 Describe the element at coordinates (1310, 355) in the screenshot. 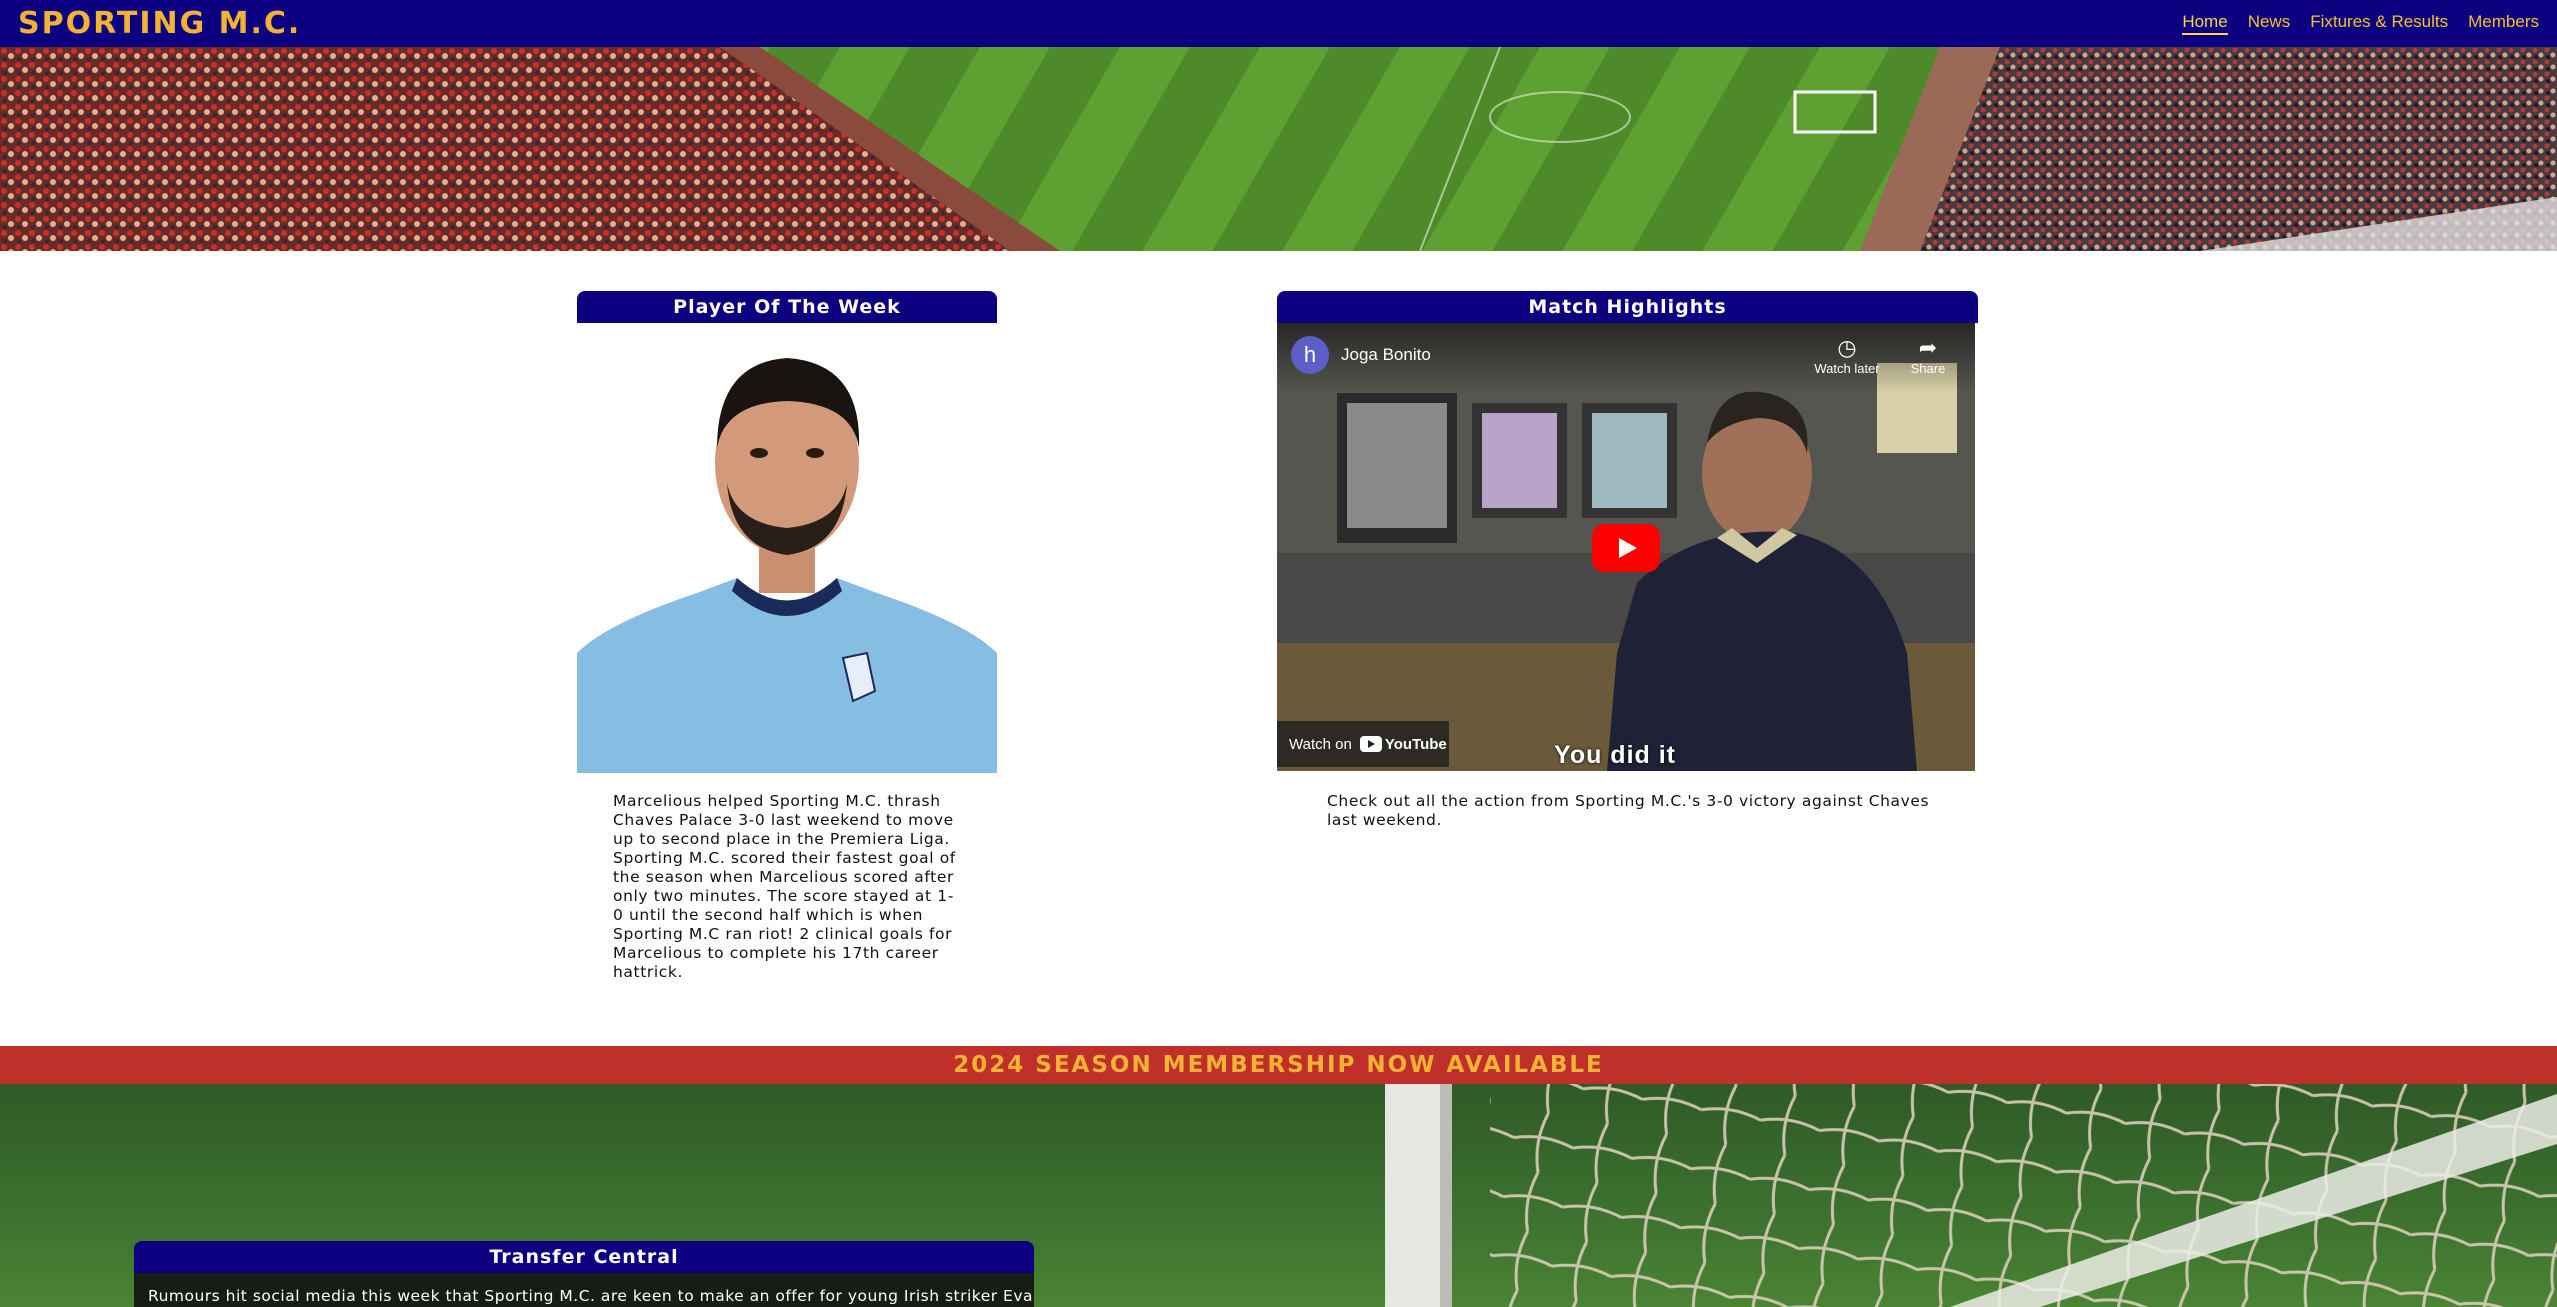

I see `channel-avatar: h` at that location.